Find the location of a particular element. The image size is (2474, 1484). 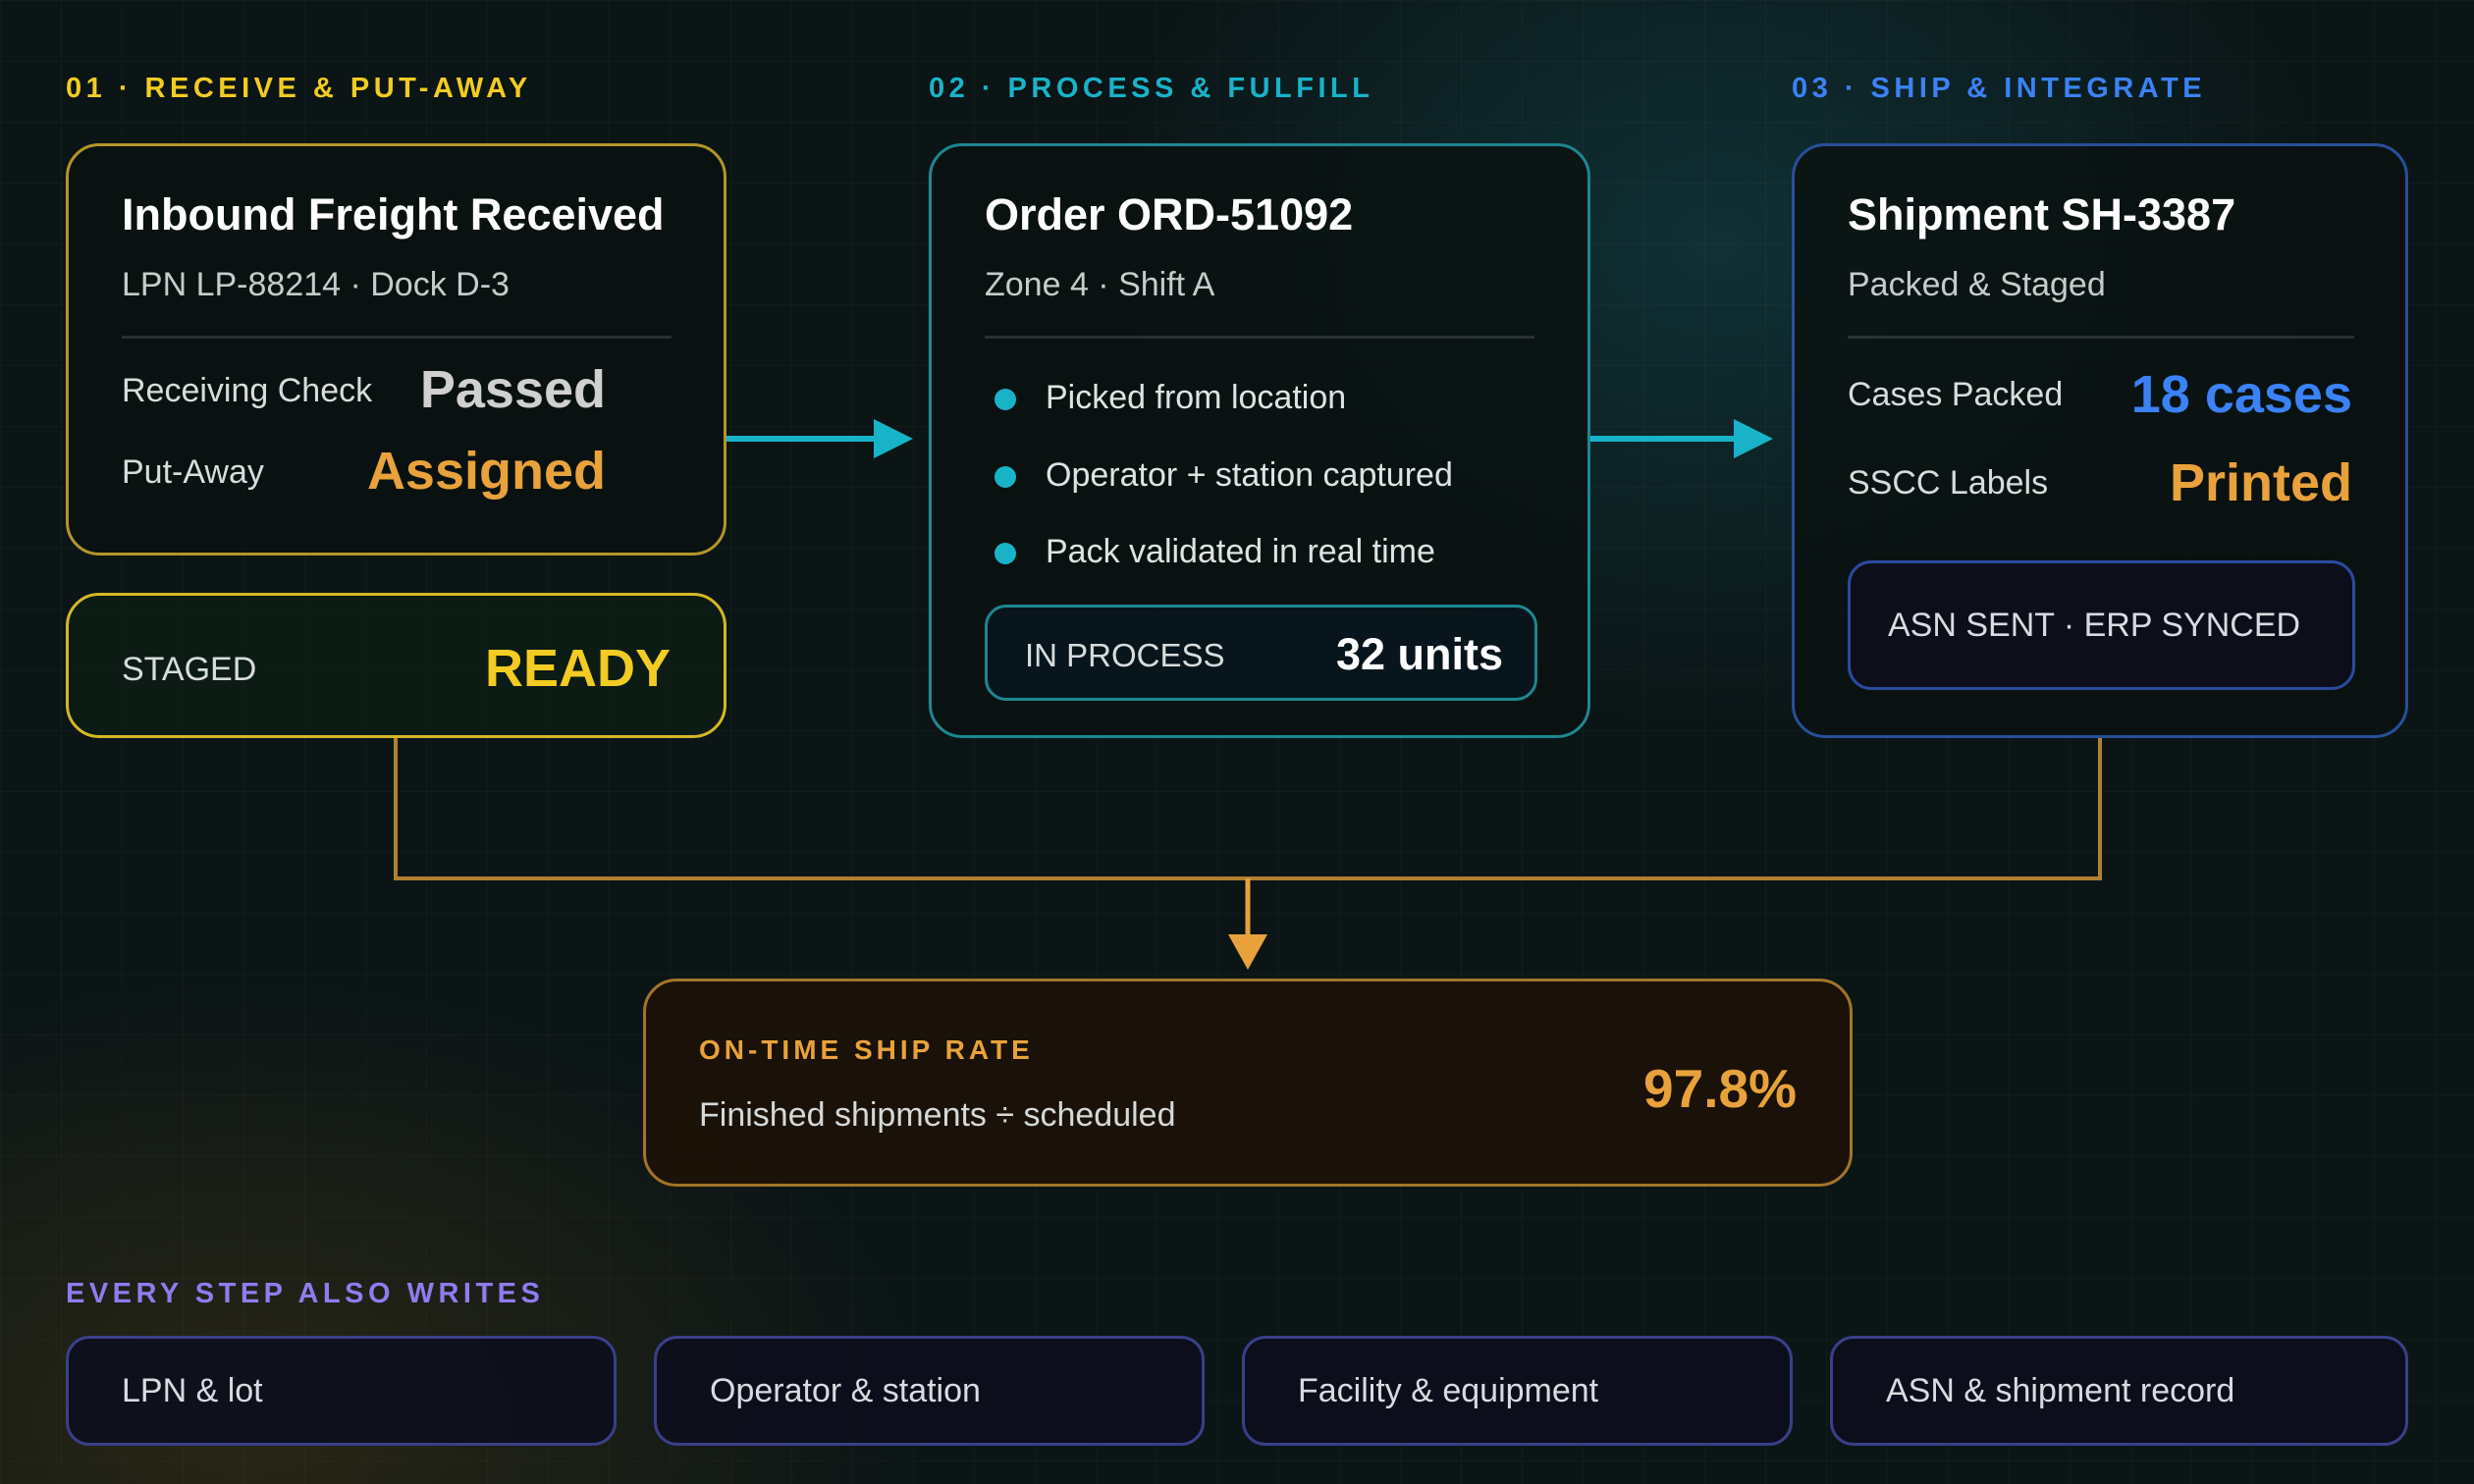

writes-item-lpn-lot: LPN & lot is located at coordinates (341, 1391).